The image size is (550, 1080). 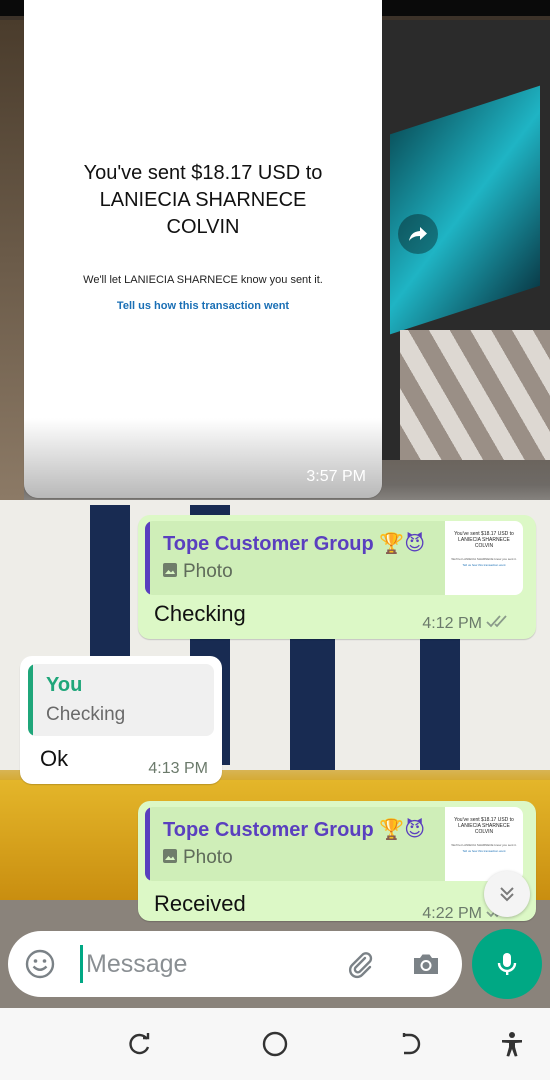 What do you see at coordinates (211, 964) in the screenshot?
I see `message-input` at bounding box center [211, 964].